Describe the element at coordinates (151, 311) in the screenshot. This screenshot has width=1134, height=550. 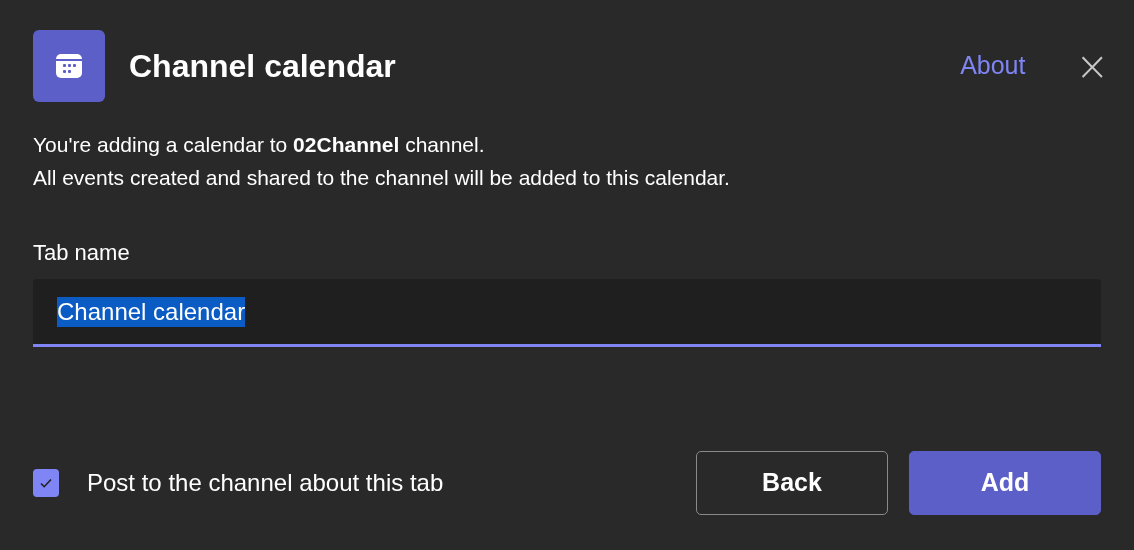
I see `selected-text: Channel calendar` at that location.